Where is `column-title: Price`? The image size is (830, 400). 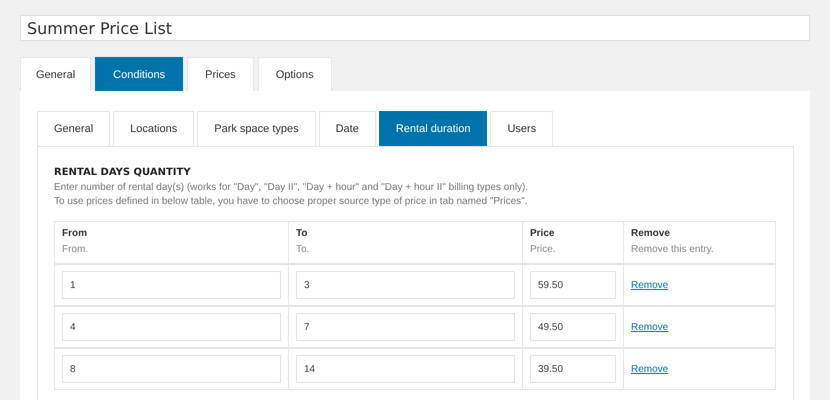
column-title: Price is located at coordinates (543, 233).